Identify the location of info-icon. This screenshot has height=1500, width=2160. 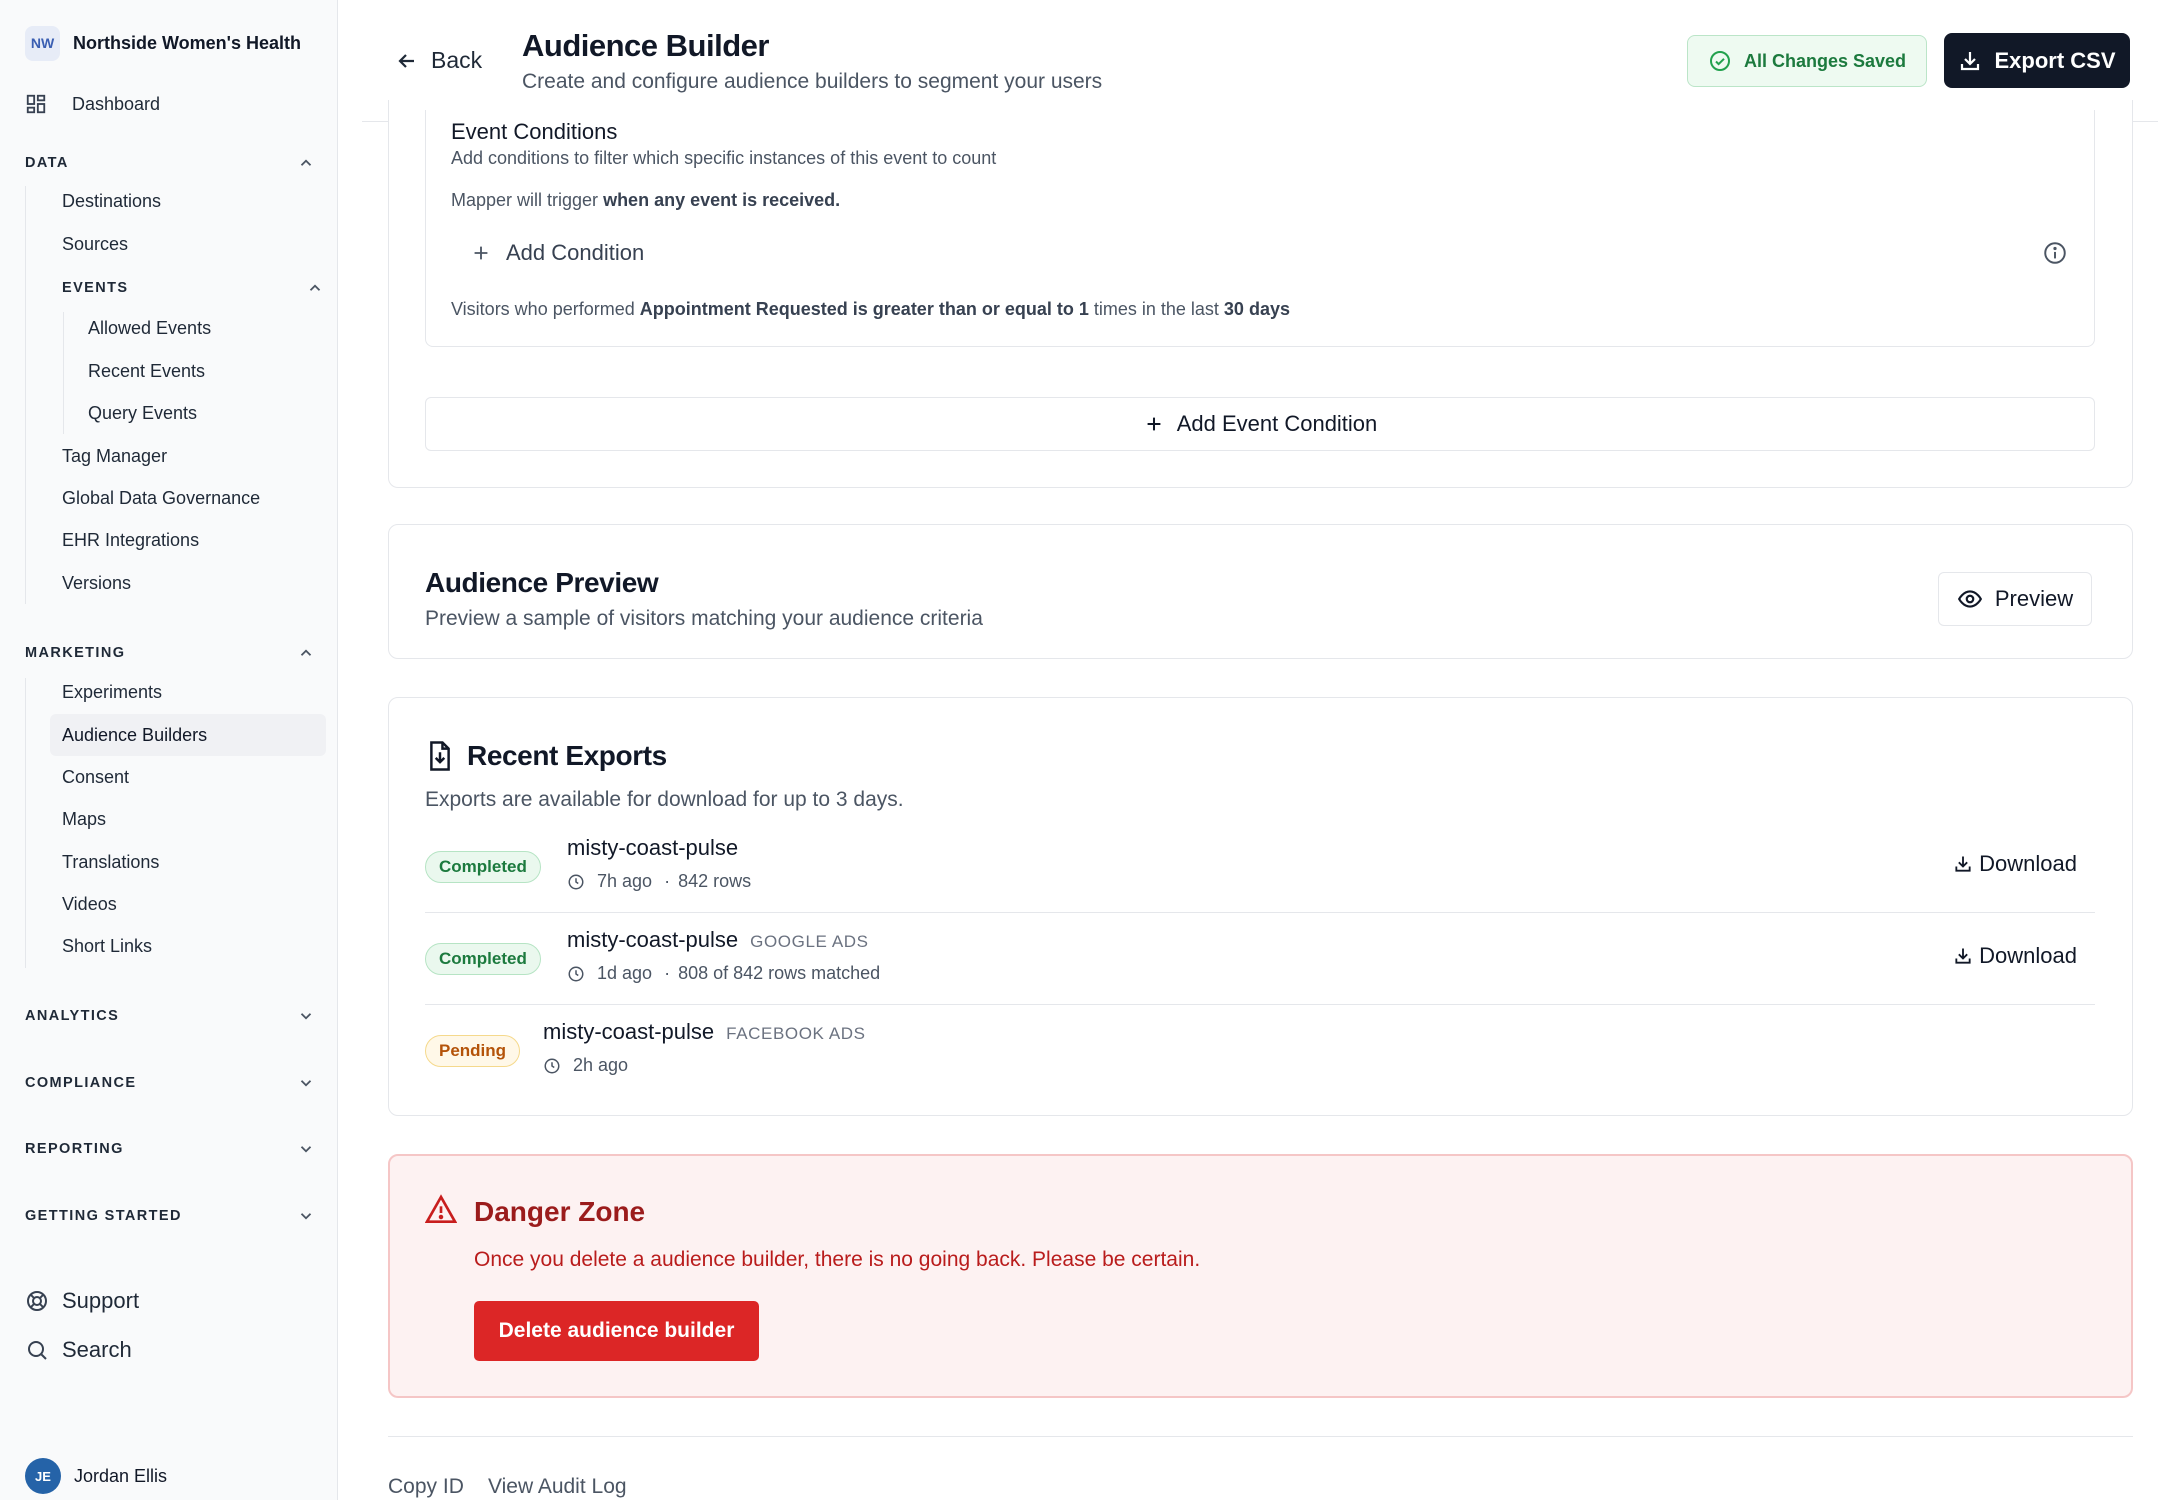
(2055, 253).